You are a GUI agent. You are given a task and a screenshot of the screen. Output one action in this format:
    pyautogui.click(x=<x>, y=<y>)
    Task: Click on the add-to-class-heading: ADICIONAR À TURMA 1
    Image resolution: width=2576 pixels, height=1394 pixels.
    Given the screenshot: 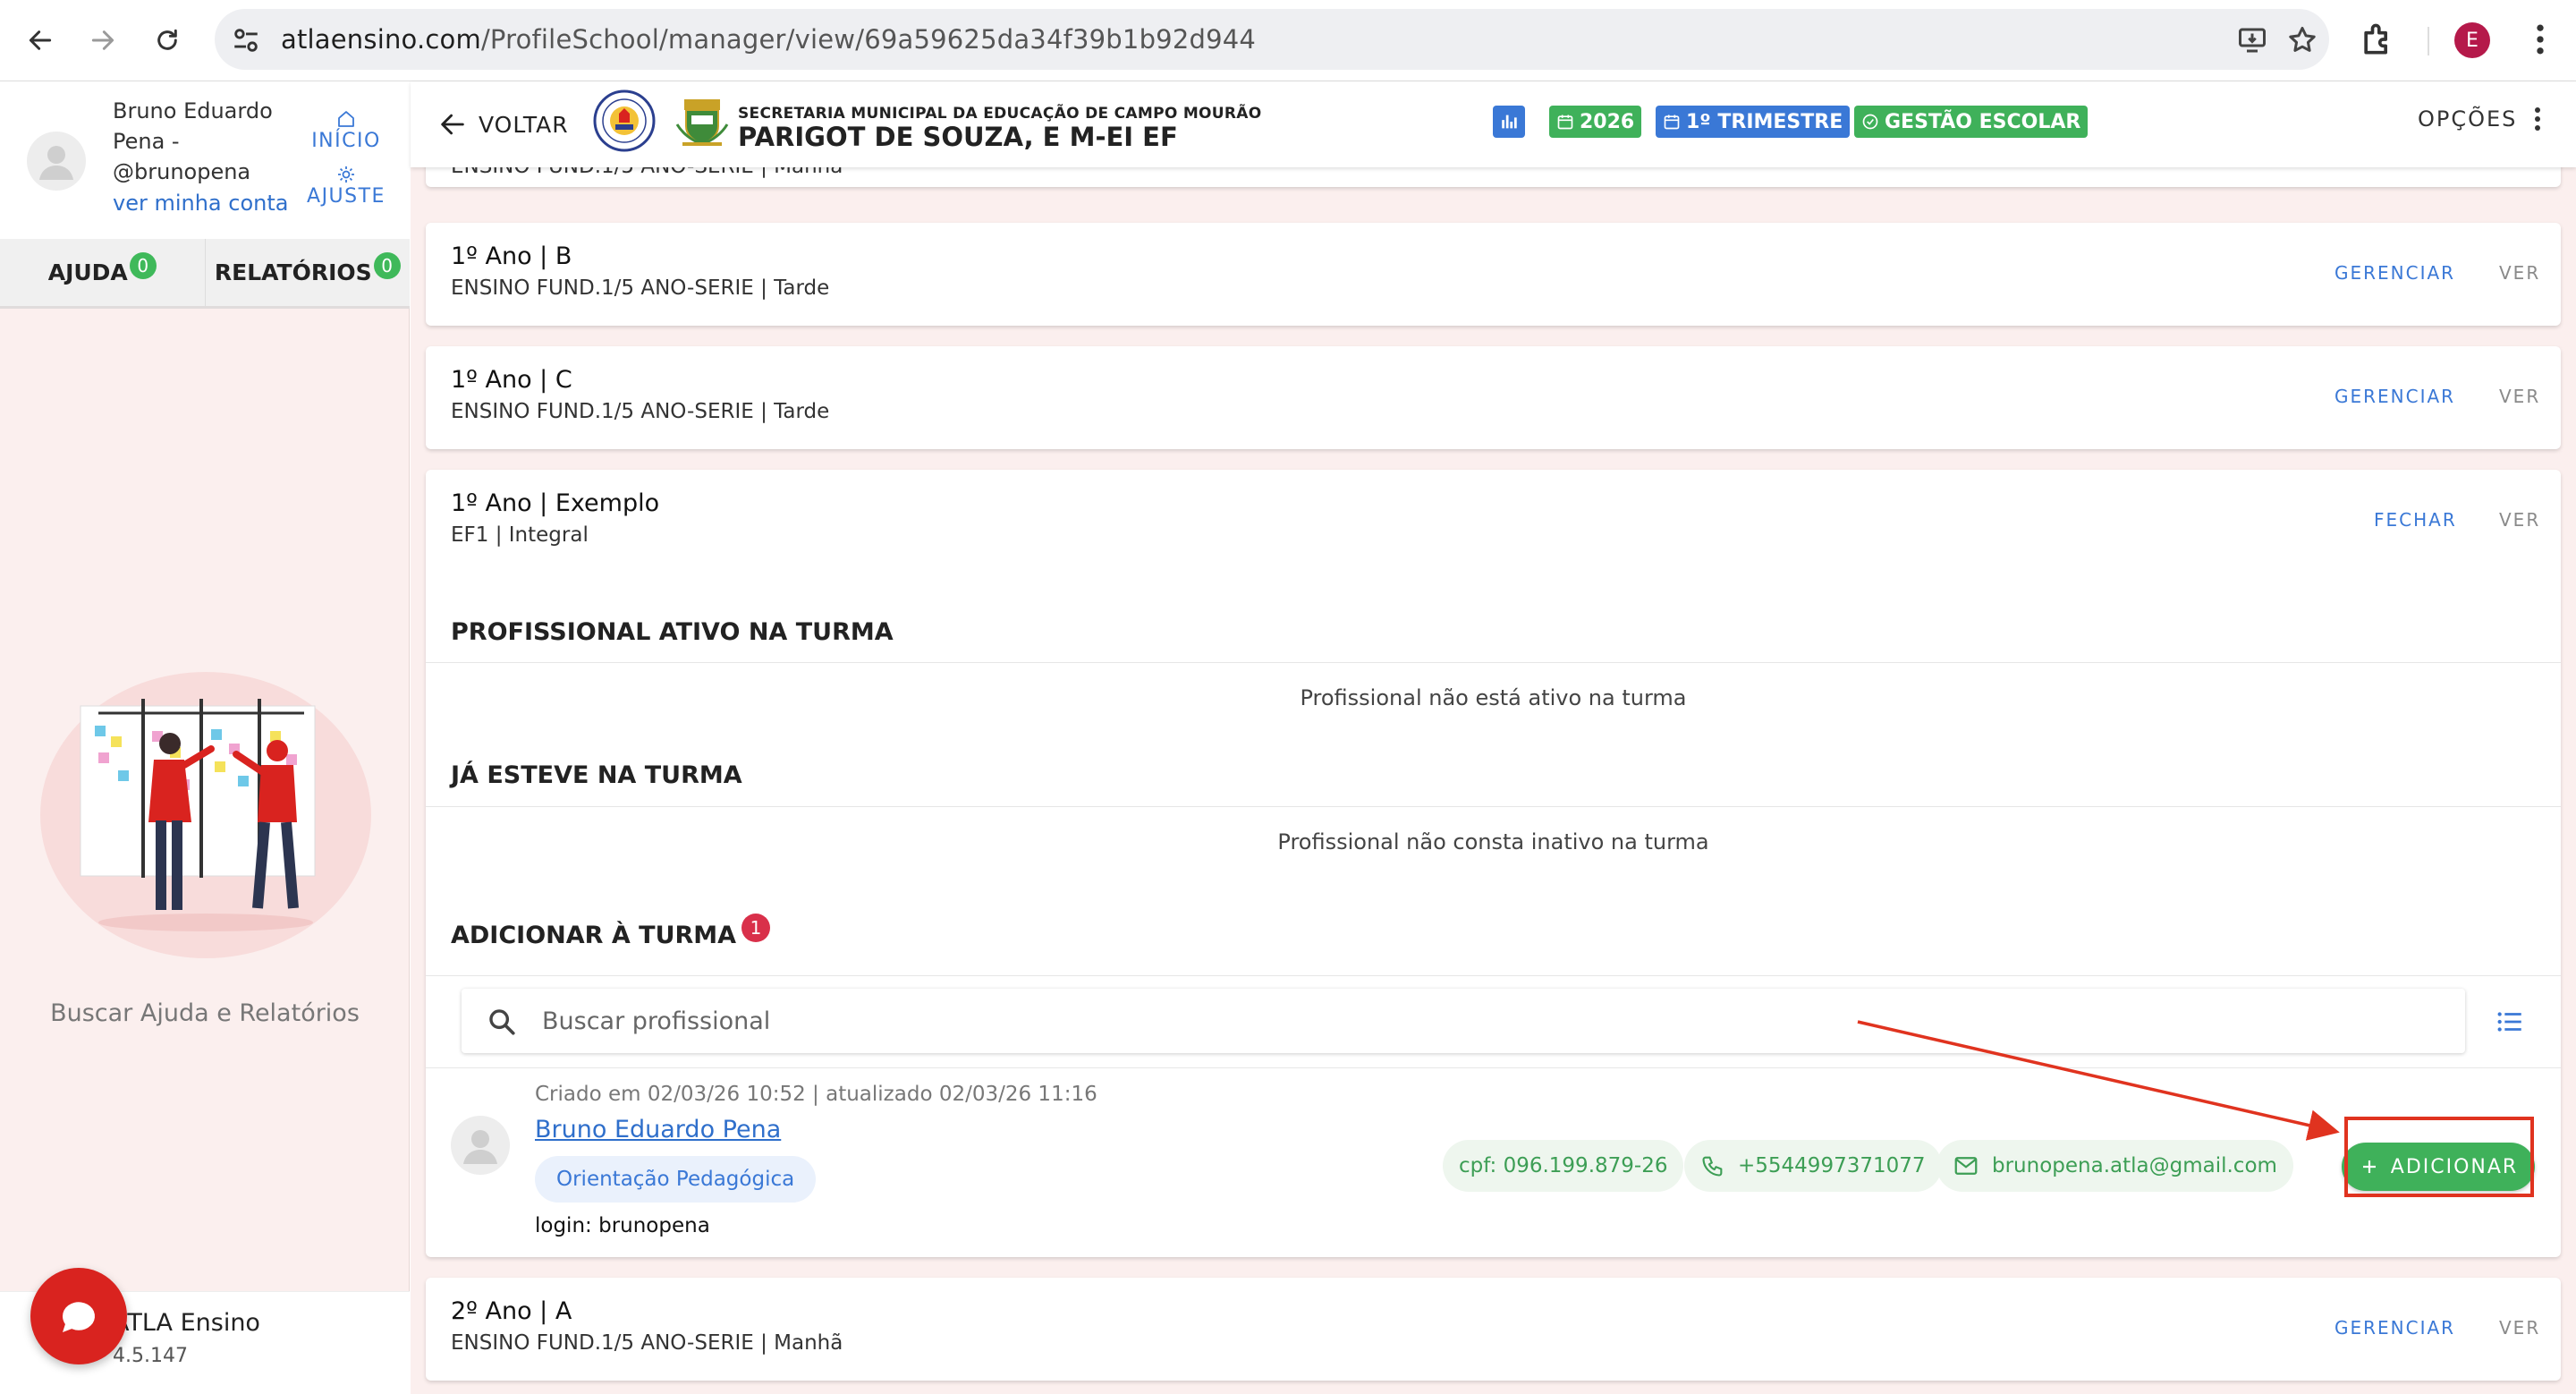 What is the action you would take?
    pyautogui.click(x=611, y=932)
    